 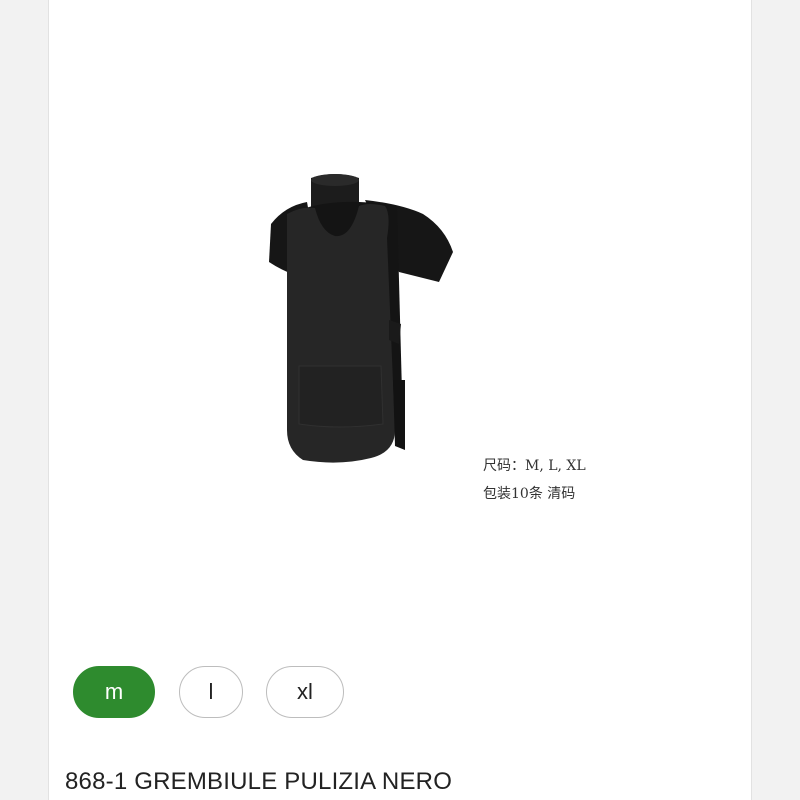 I want to click on apron-pocket, so click(x=341, y=396).